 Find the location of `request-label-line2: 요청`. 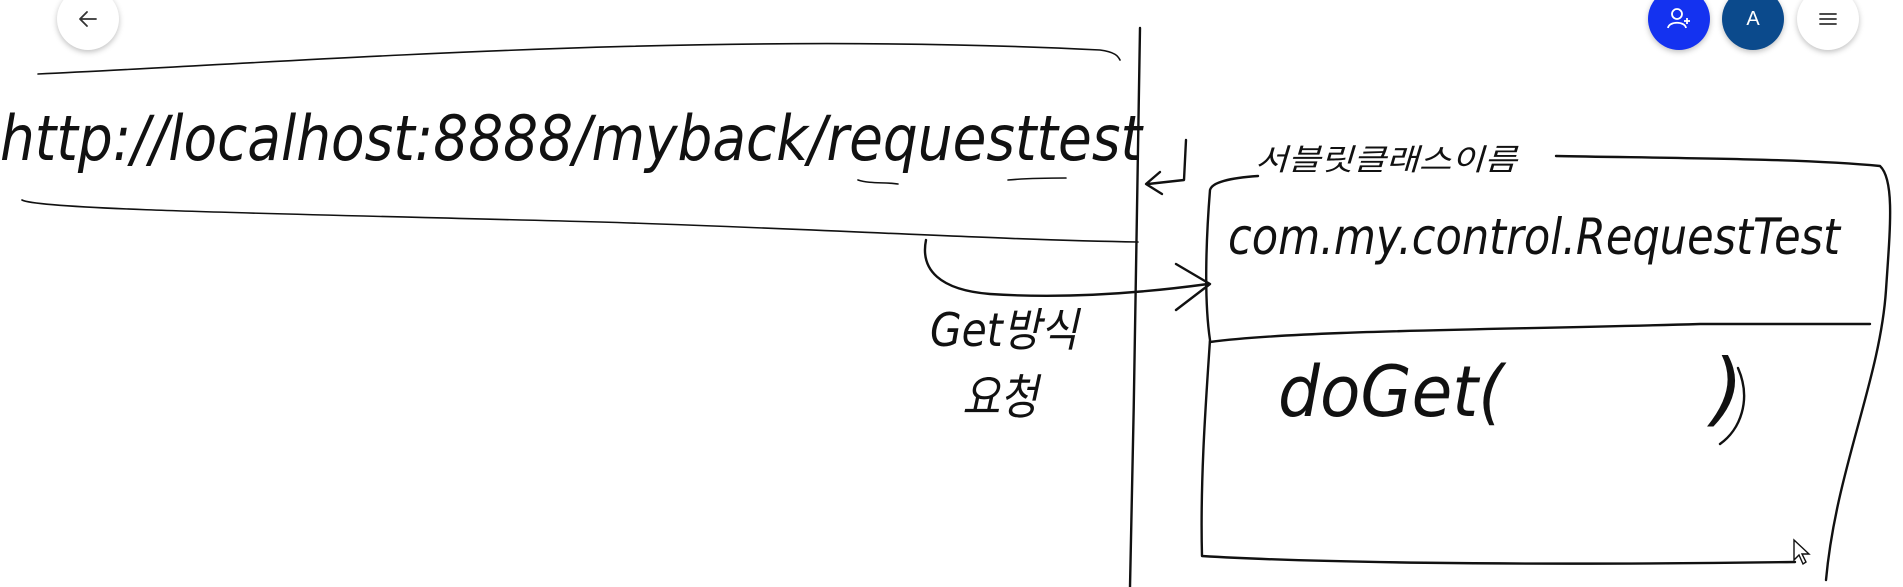

request-label-line2: 요청 is located at coordinates (1002, 398).